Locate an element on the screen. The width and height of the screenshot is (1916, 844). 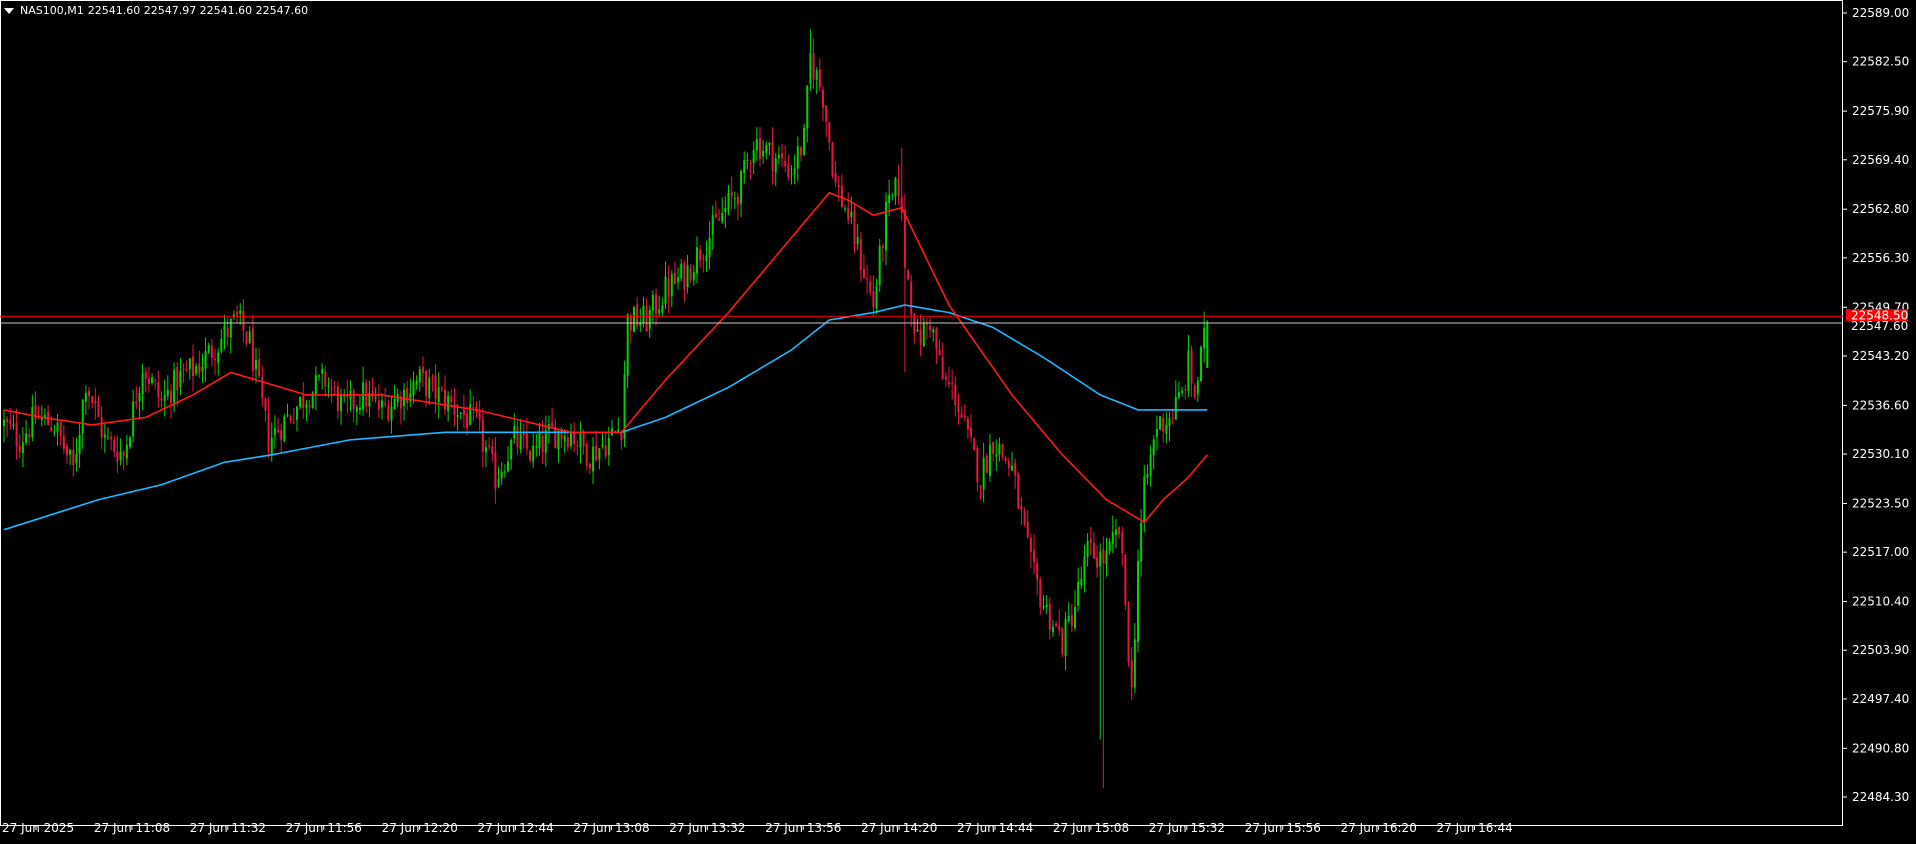
x-tick-label: 27 Jun 16:44 is located at coordinates (1475, 828).